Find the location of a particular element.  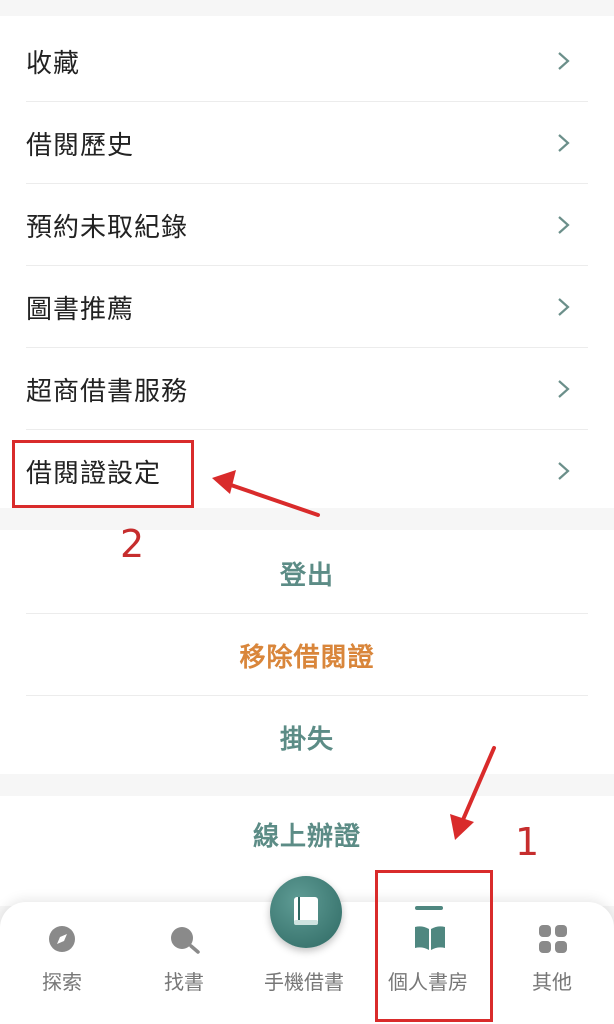

tab-explore: 探索 is located at coordinates (62, 963).